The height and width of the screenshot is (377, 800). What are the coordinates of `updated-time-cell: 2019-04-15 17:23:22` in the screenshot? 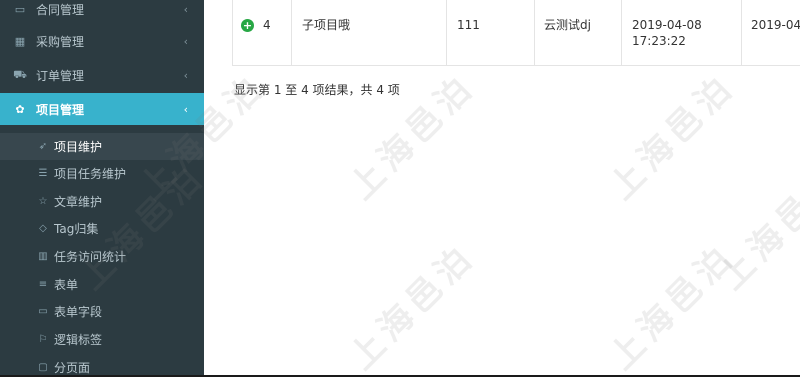 It's located at (771, 33).